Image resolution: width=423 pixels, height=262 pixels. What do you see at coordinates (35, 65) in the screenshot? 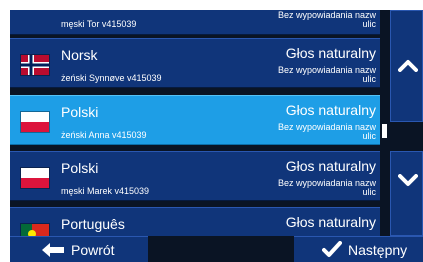
I see `norway-flag-icon` at bounding box center [35, 65].